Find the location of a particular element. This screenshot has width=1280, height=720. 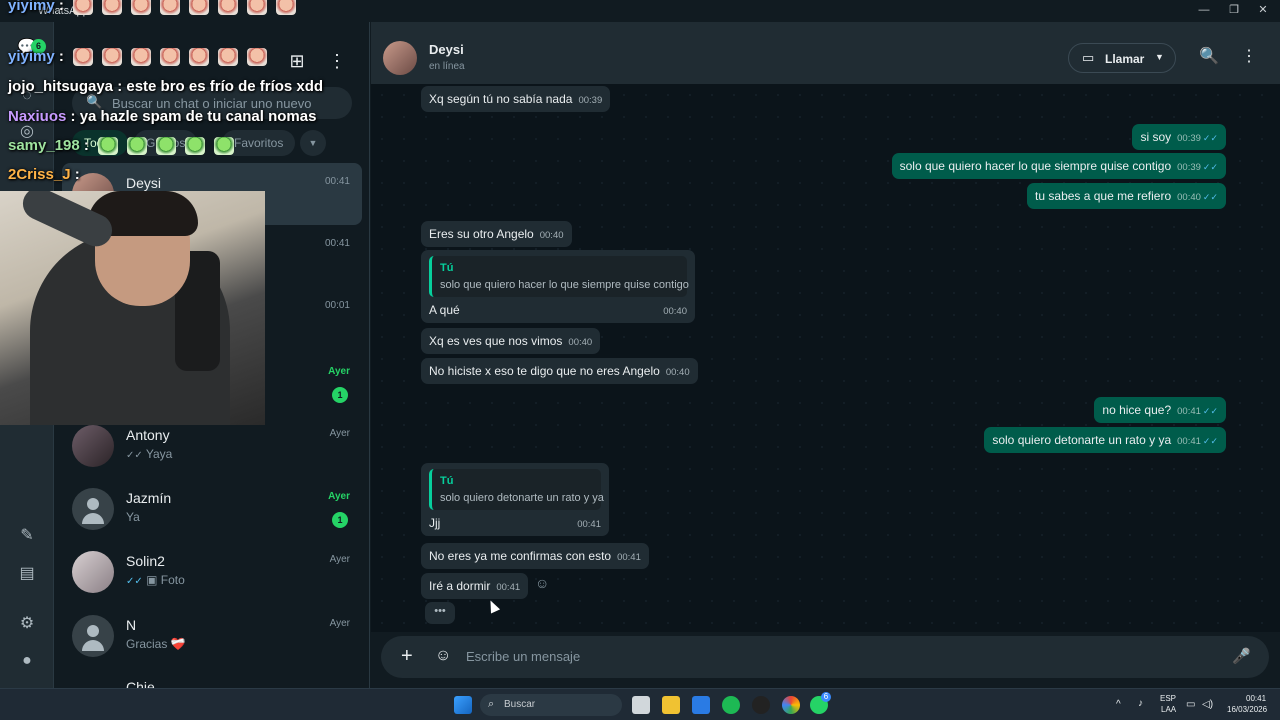

attach-icon: + is located at coordinates (407, 656).